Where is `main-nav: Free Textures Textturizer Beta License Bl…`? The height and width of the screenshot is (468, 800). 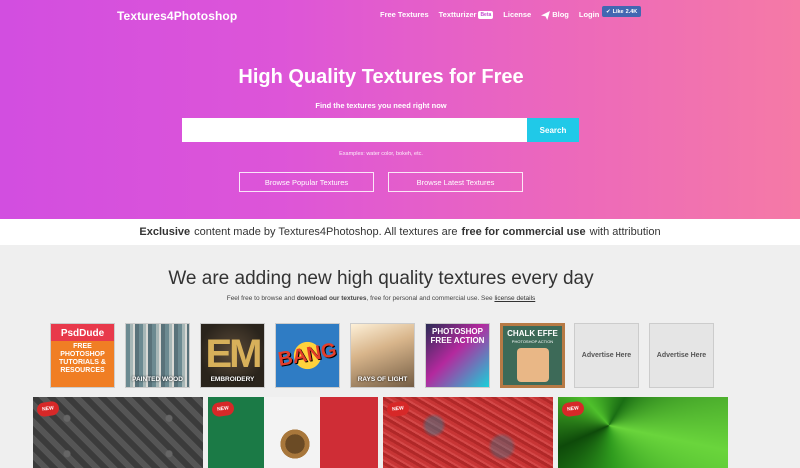
main-nav: Free Textures Textturizer Beta License Bl… is located at coordinates (489, 15).